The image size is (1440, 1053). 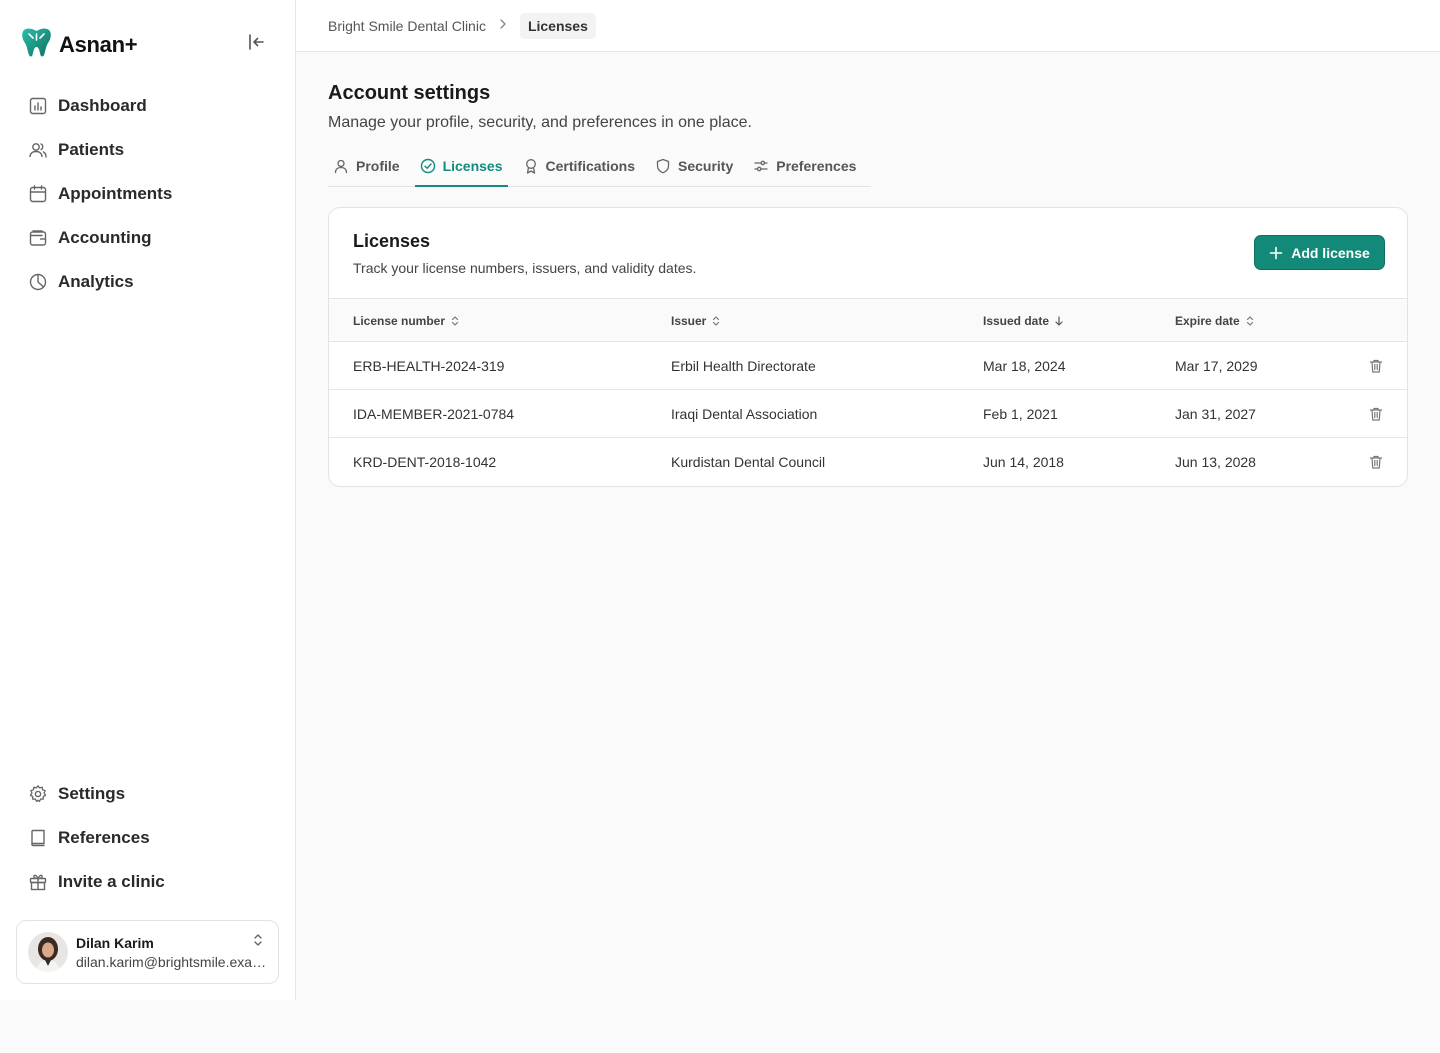 What do you see at coordinates (378, 166) in the screenshot?
I see `tab-label: Profile` at bounding box center [378, 166].